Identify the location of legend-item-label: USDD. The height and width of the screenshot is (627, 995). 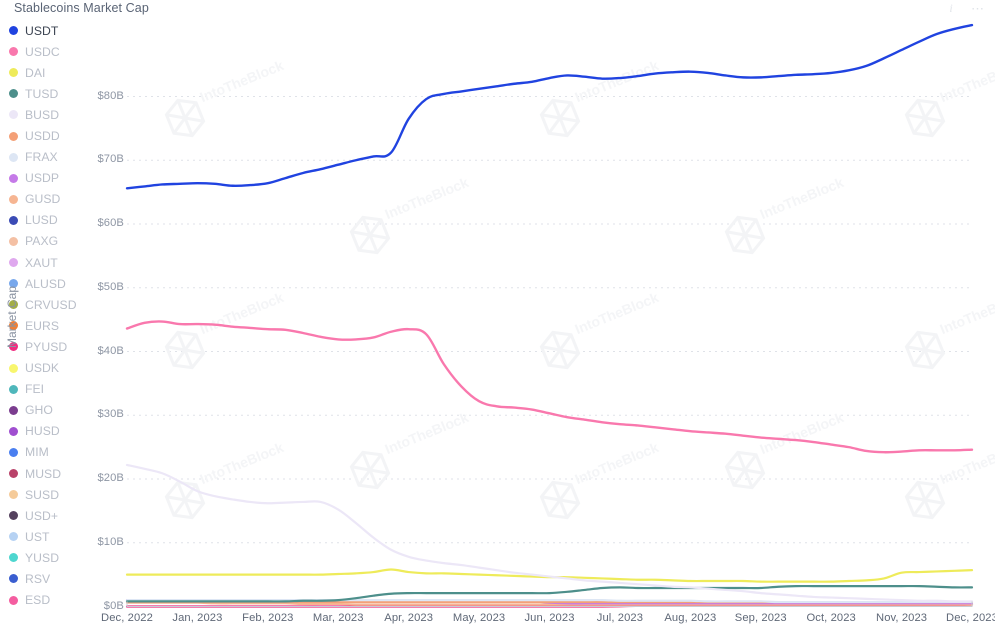
(42, 136).